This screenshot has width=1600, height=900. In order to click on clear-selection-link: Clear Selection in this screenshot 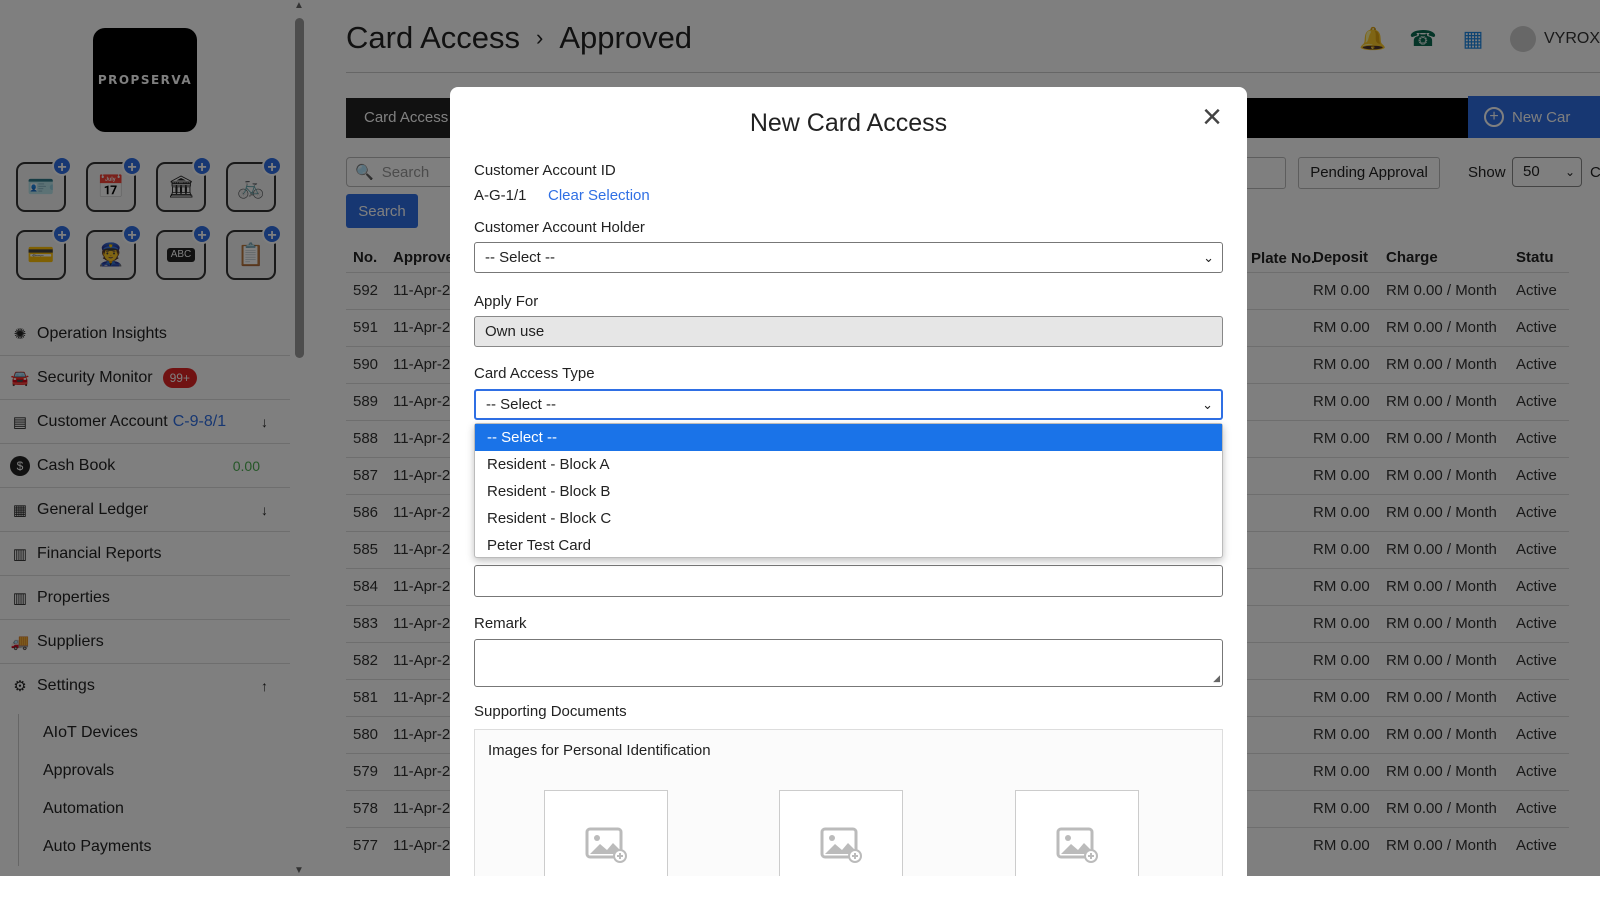, I will do `click(599, 195)`.